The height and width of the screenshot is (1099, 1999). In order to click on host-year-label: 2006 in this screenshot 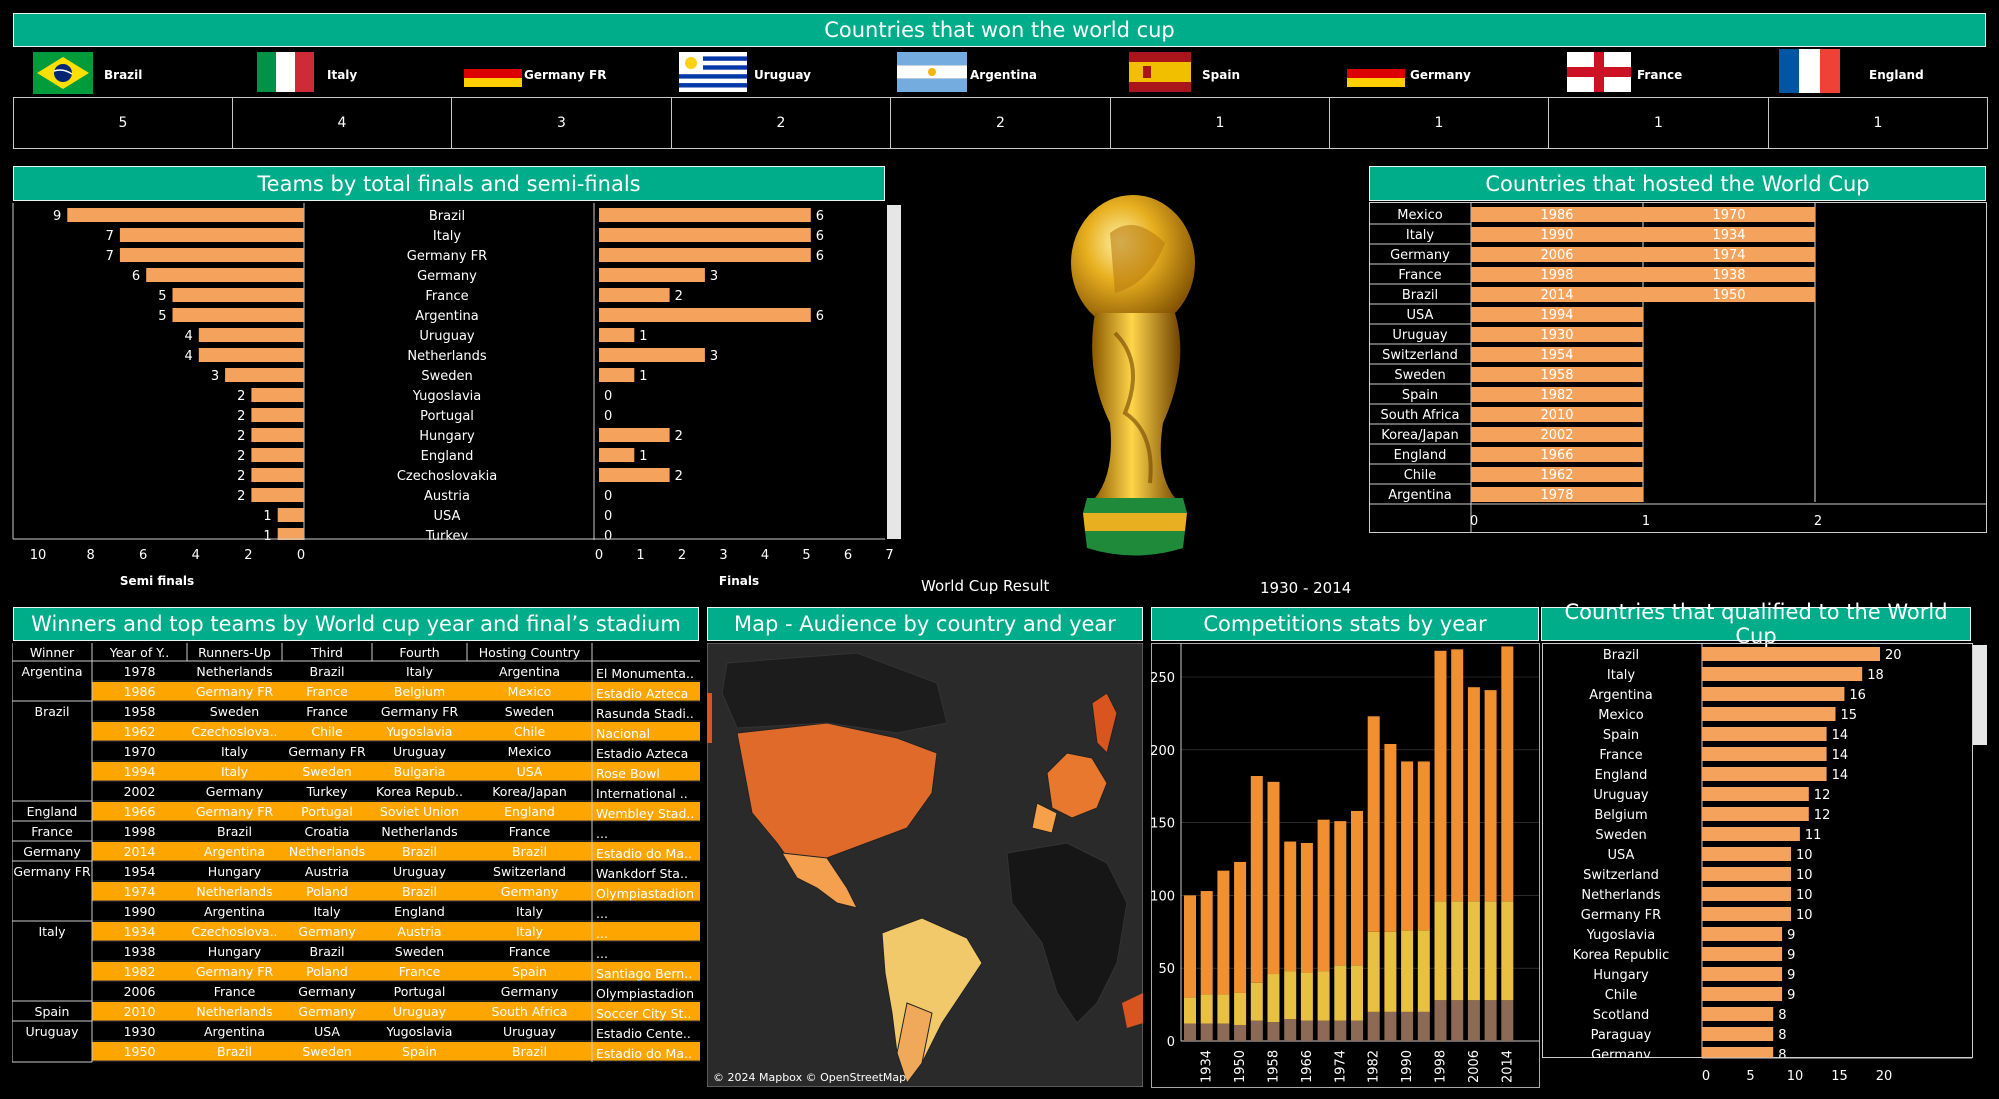, I will do `click(1556, 255)`.